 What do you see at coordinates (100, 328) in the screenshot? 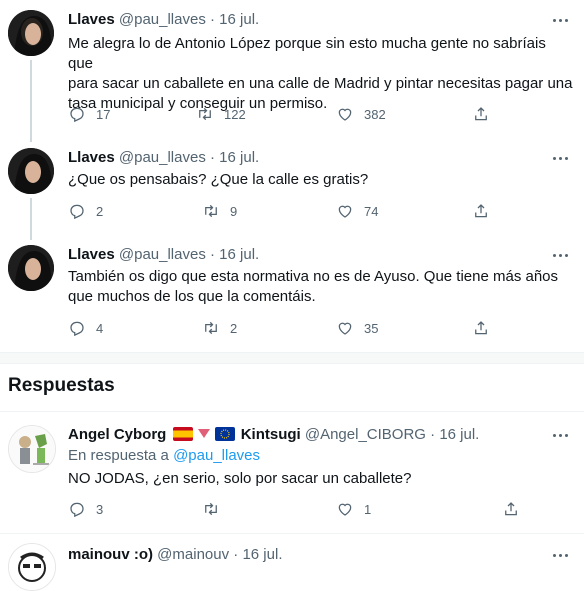
I see `reply-count: 4` at bounding box center [100, 328].